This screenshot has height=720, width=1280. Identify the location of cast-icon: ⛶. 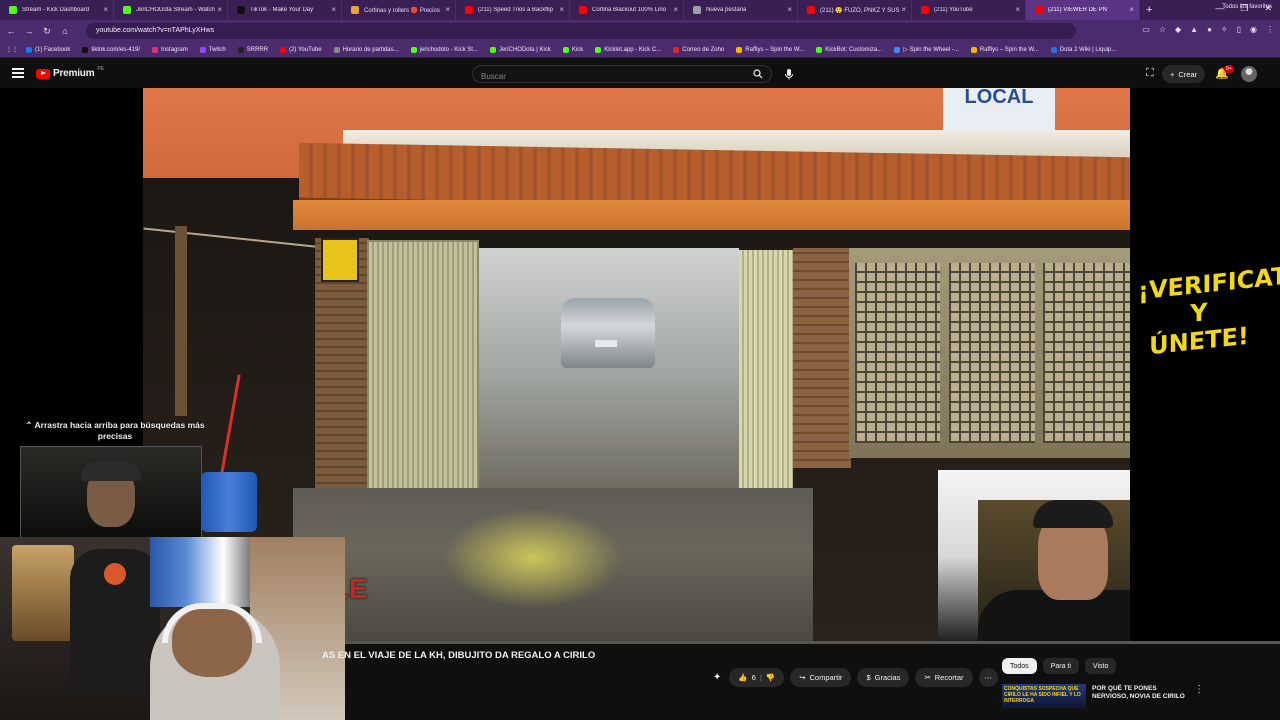
(1150, 73).